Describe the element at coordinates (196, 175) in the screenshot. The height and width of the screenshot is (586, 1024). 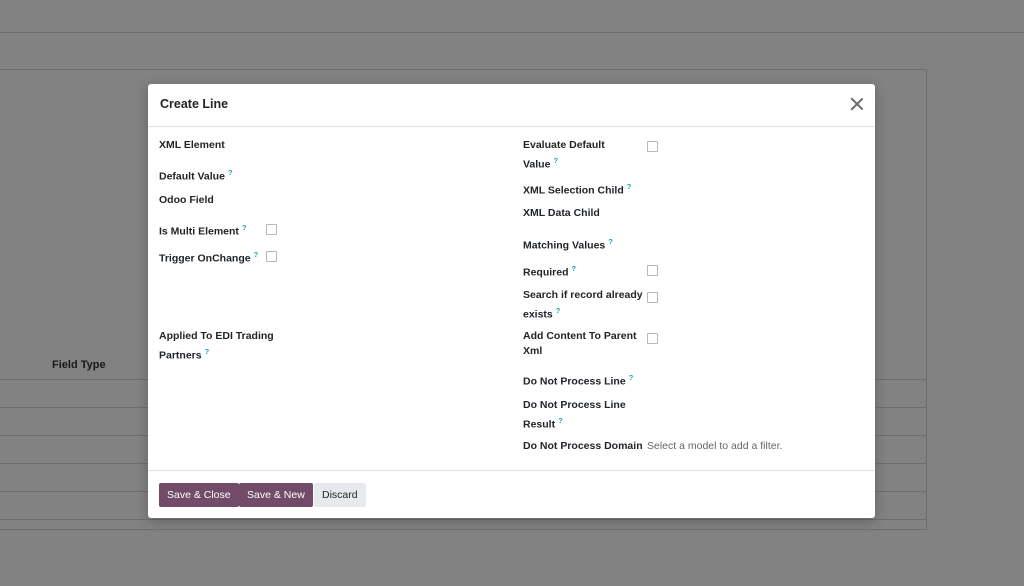
I see `field-label-default-value: Default Value?` at that location.